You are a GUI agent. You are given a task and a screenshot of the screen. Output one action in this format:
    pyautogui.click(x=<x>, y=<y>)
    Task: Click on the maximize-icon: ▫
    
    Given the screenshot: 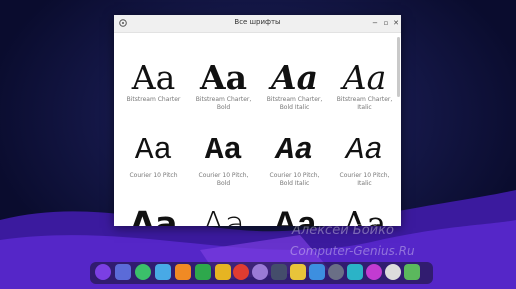 What is the action you would take?
    pyautogui.click(x=386, y=23)
    